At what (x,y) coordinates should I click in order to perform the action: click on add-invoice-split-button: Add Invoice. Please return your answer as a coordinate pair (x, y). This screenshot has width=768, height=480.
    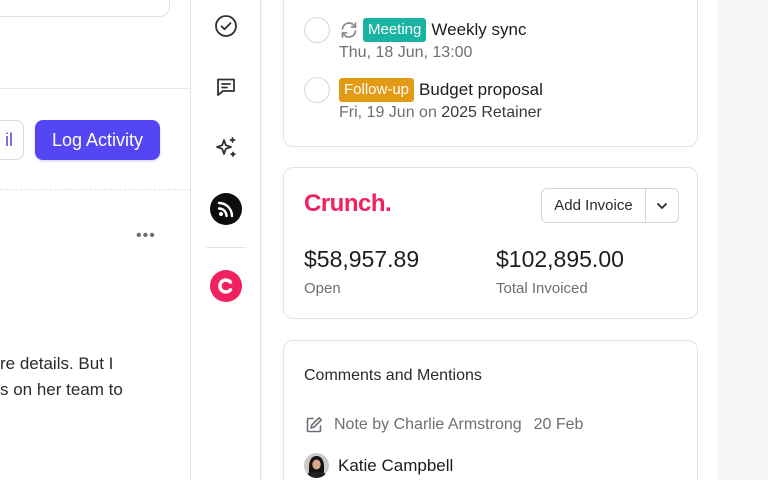
    Looking at the image, I should click on (610, 205).